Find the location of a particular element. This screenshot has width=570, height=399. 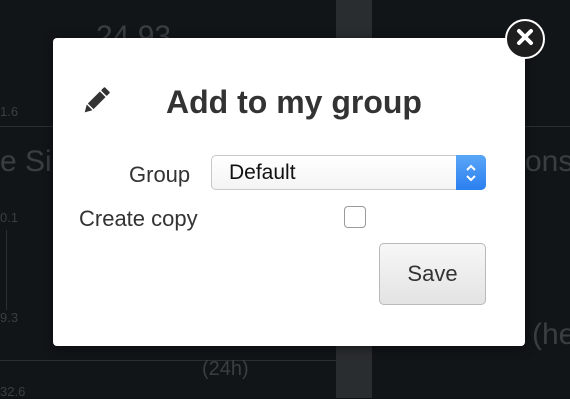

close-icon is located at coordinates (525, 39).